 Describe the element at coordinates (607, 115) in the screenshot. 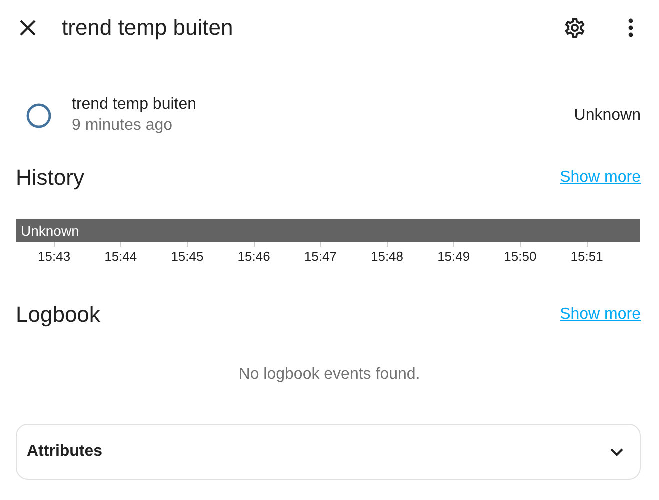

I see `entity-state: Unknown` at that location.